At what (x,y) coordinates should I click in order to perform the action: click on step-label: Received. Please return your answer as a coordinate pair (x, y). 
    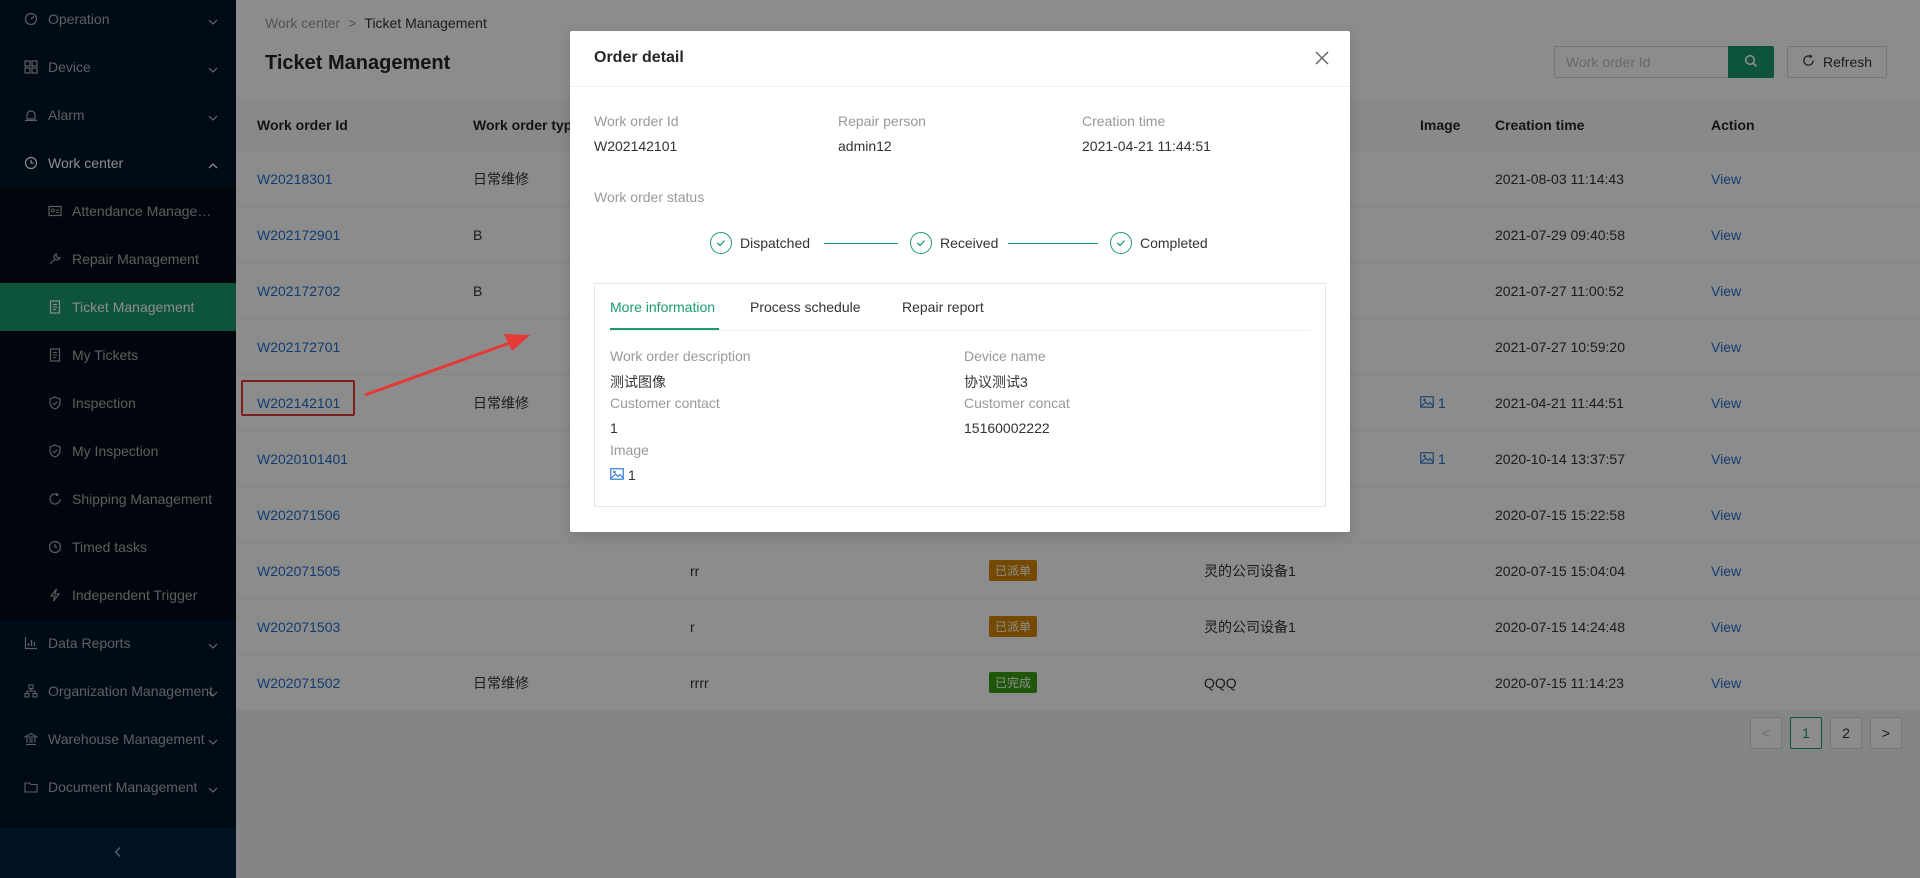
    Looking at the image, I should click on (969, 243).